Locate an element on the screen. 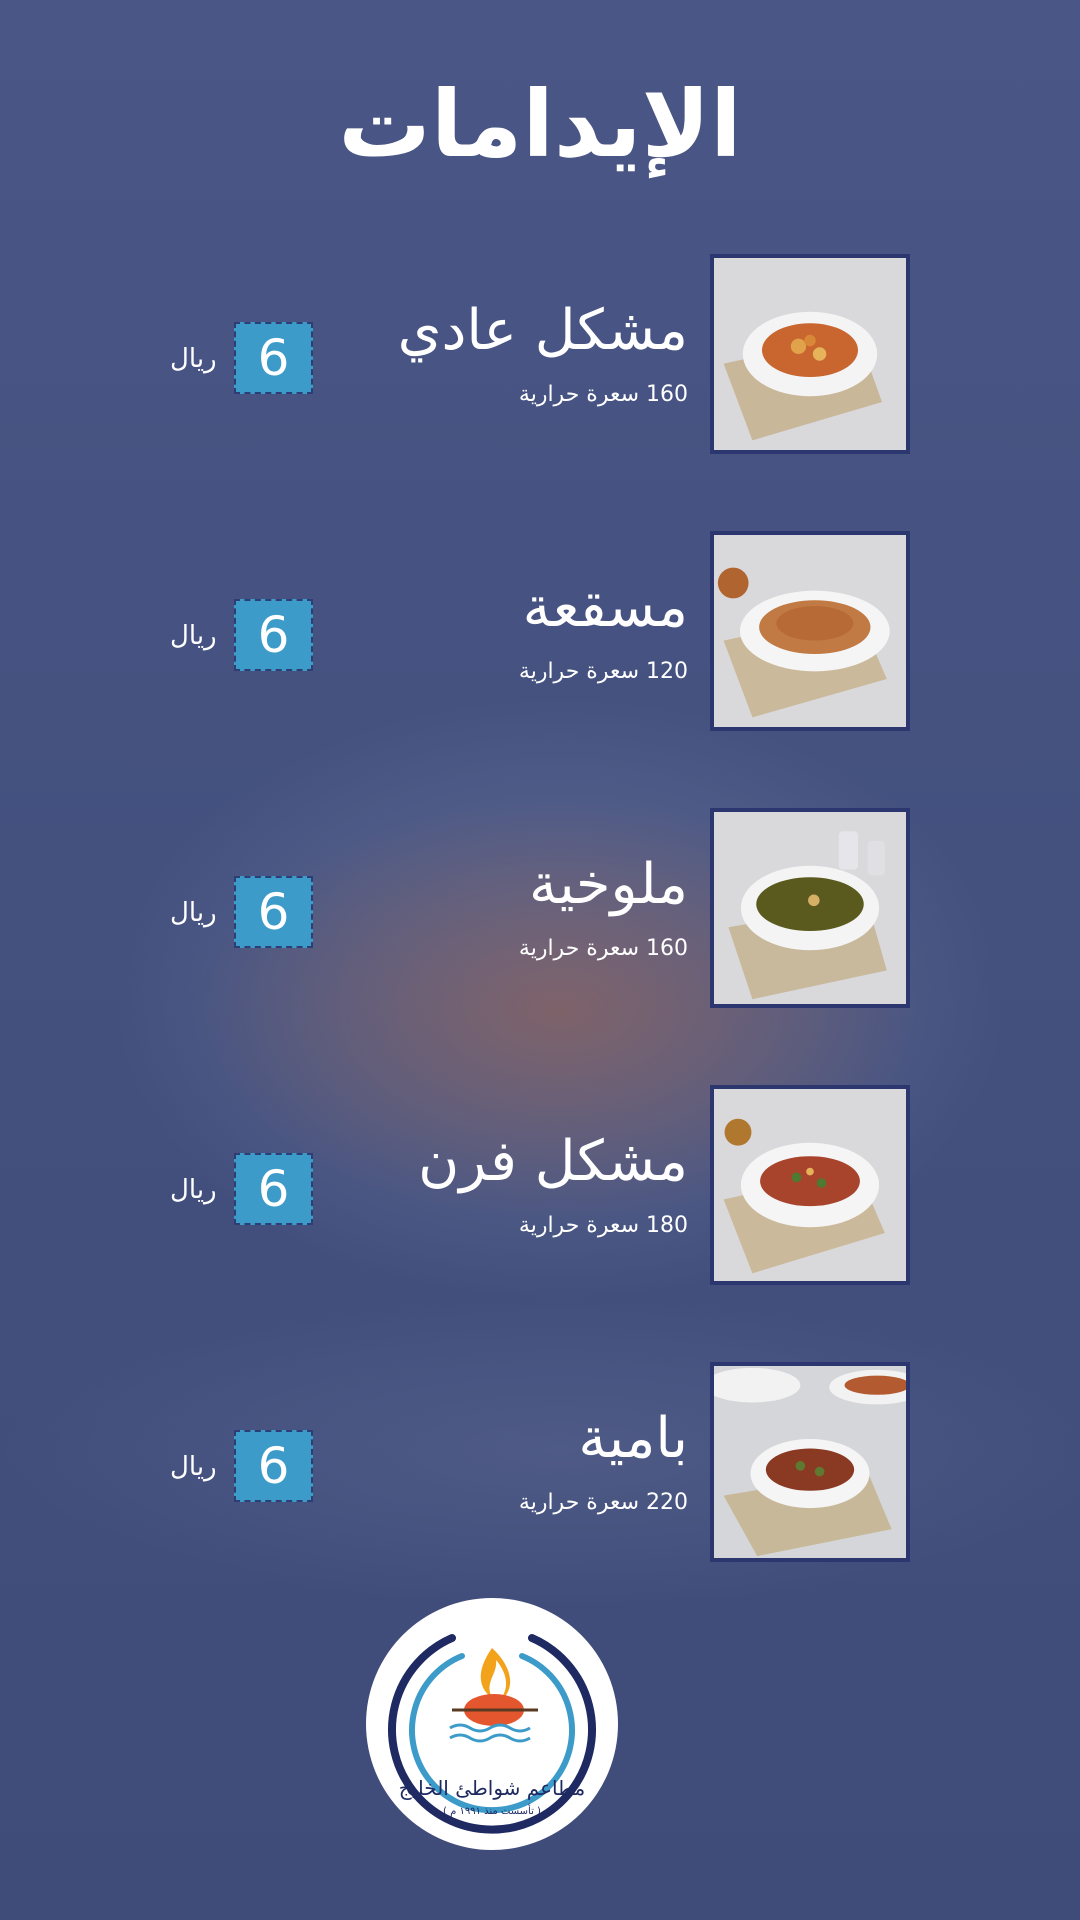 The width and height of the screenshot is (1080, 1920). item-name: مشكل فرن is located at coordinates (553, 1161).